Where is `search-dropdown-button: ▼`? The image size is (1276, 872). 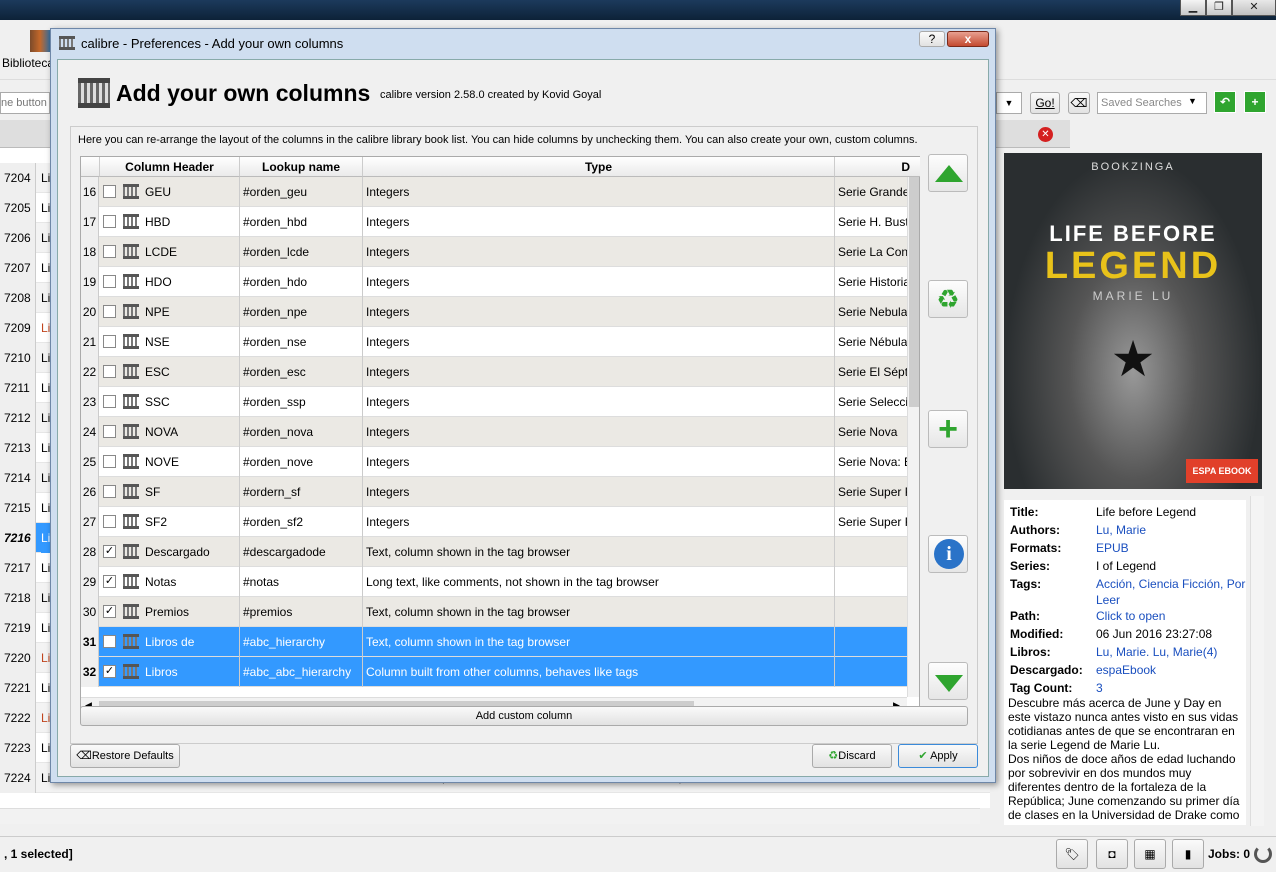 search-dropdown-button: ▼ is located at coordinates (1009, 103).